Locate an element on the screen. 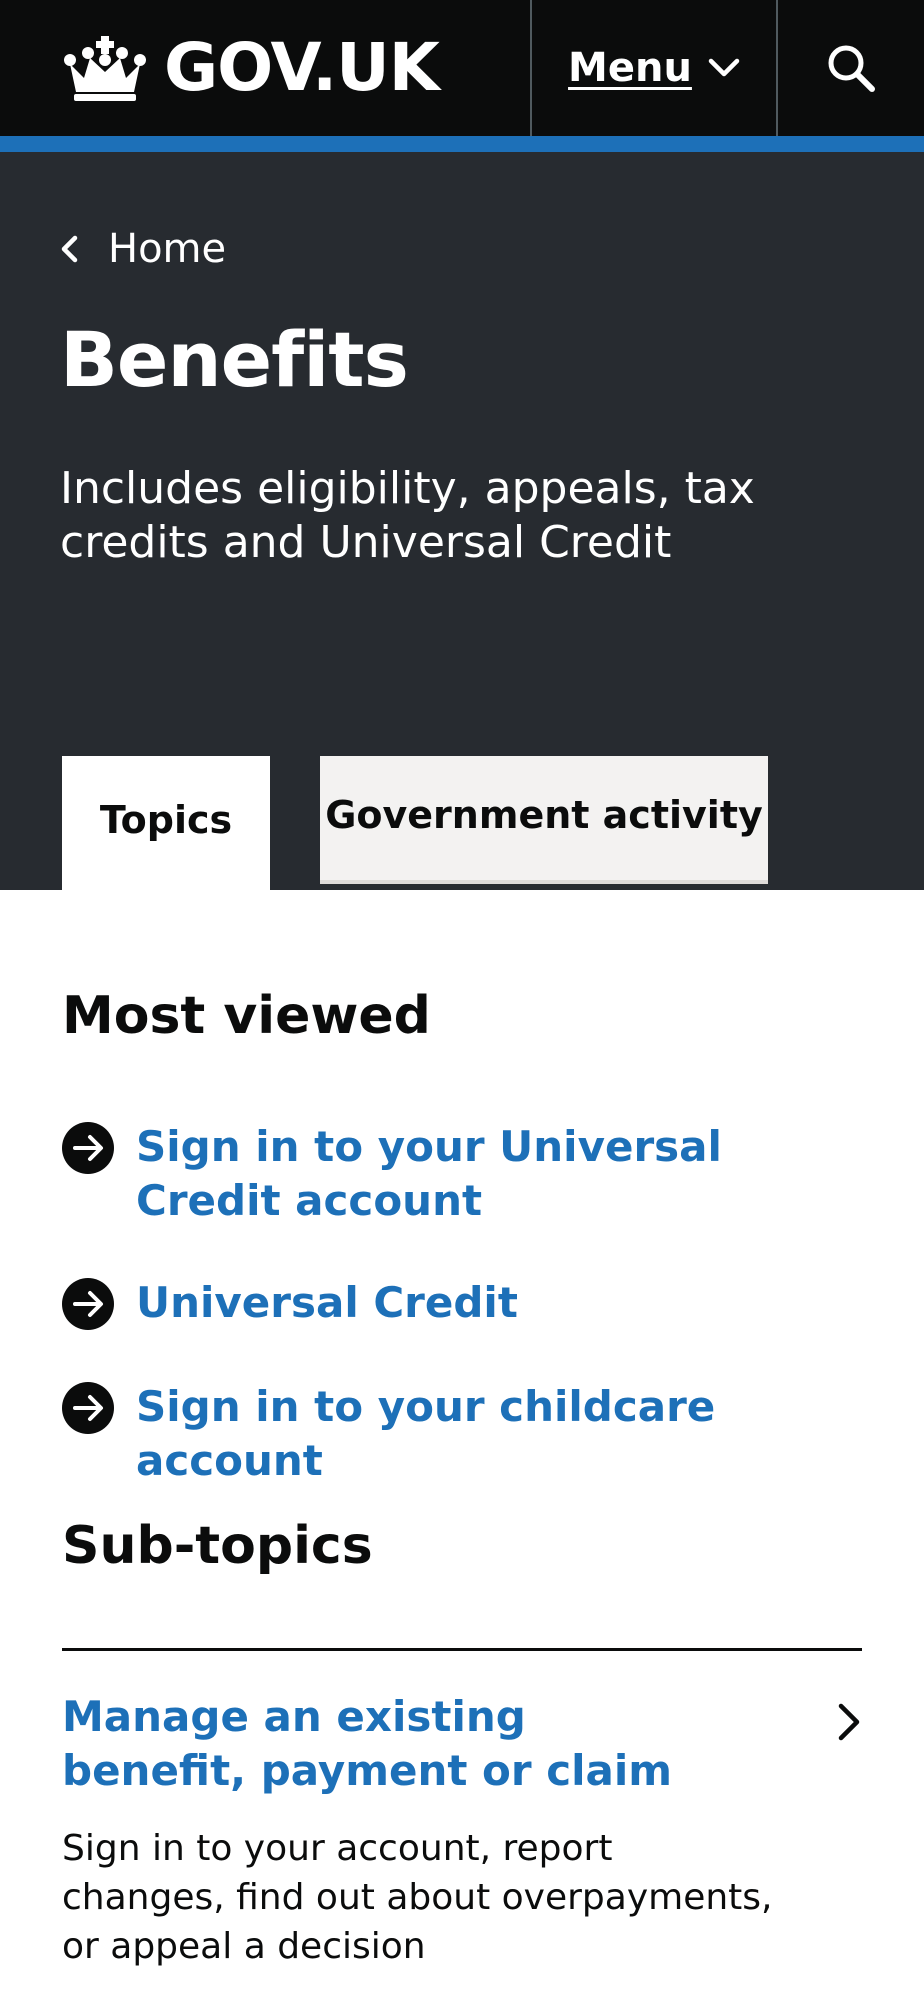 The image size is (924, 1999). menu-button: Menu is located at coordinates (654, 68).